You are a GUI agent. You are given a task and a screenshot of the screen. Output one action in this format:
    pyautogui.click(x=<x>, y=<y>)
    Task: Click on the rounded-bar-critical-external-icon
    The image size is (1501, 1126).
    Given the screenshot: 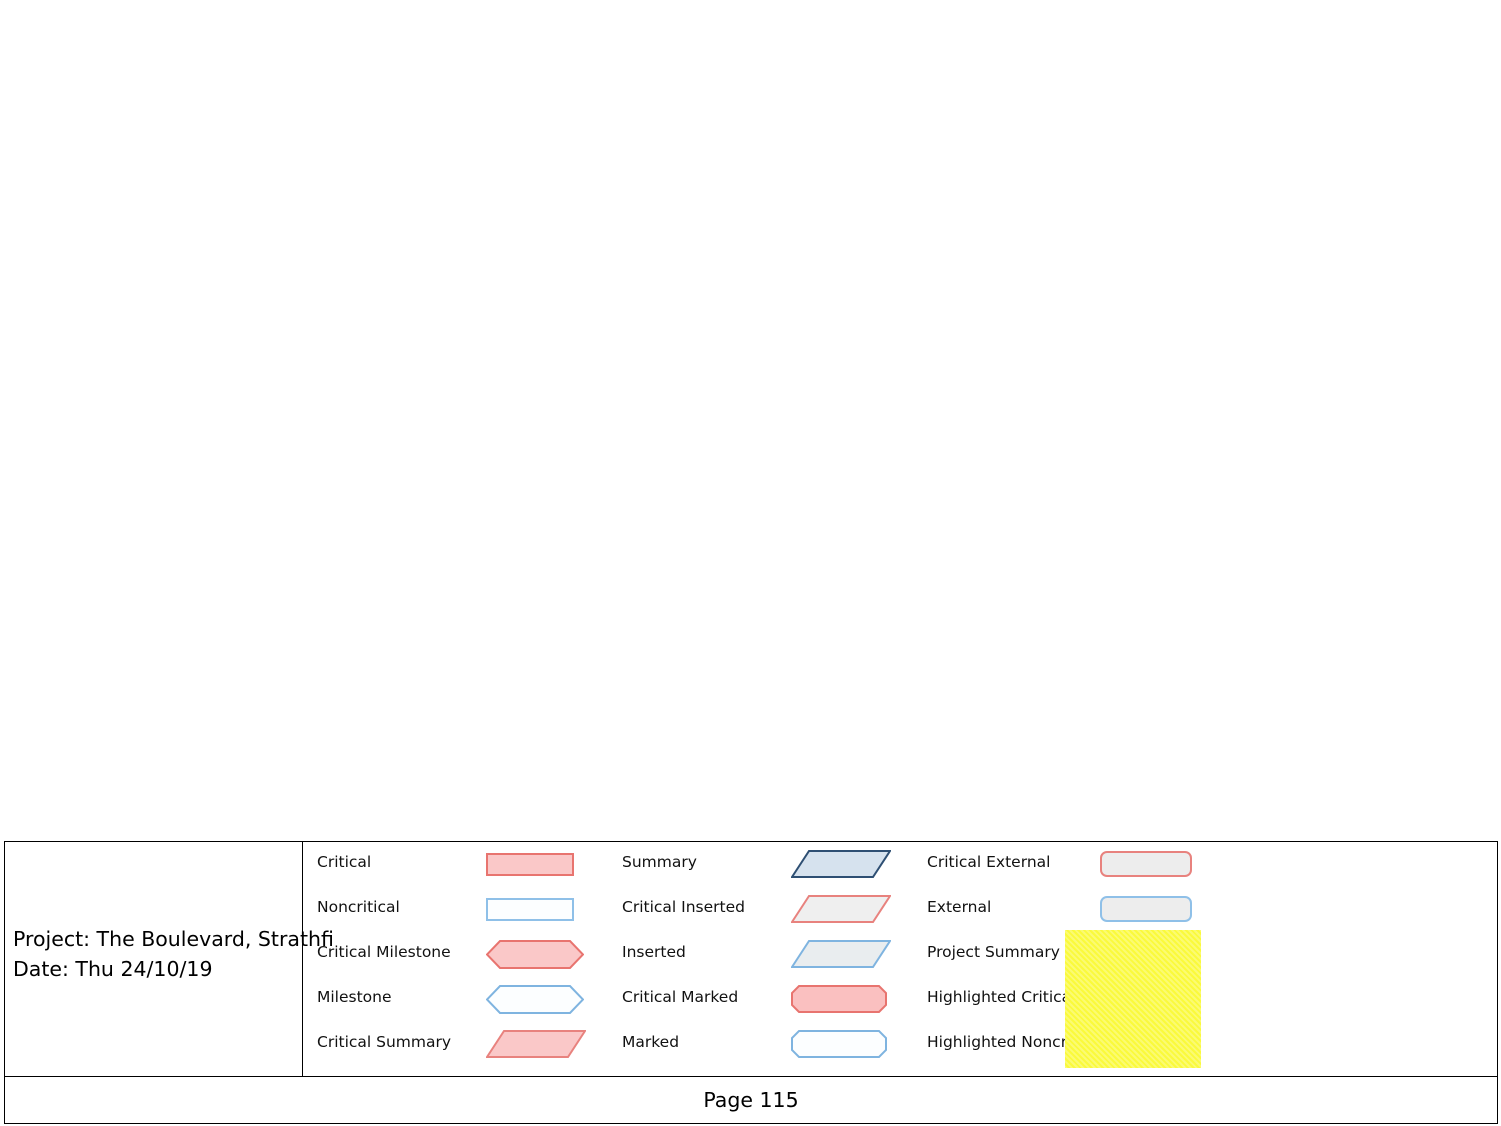 What is the action you would take?
    pyautogui.click(x=1146, y=864)
    